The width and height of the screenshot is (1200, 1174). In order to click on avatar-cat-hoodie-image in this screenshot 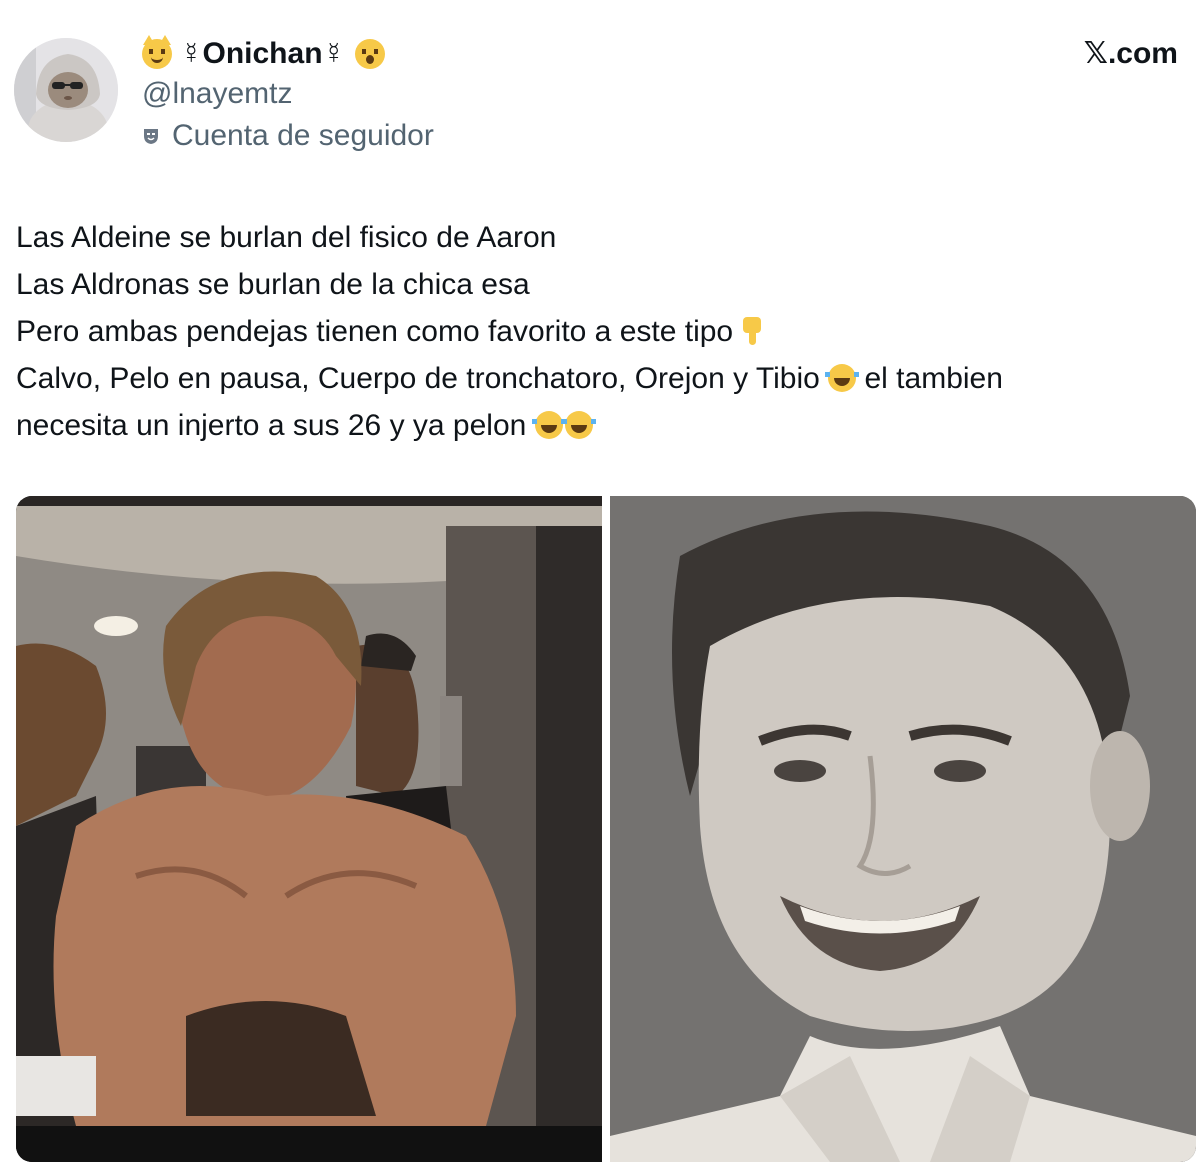, I will do `click(66, 90)`.